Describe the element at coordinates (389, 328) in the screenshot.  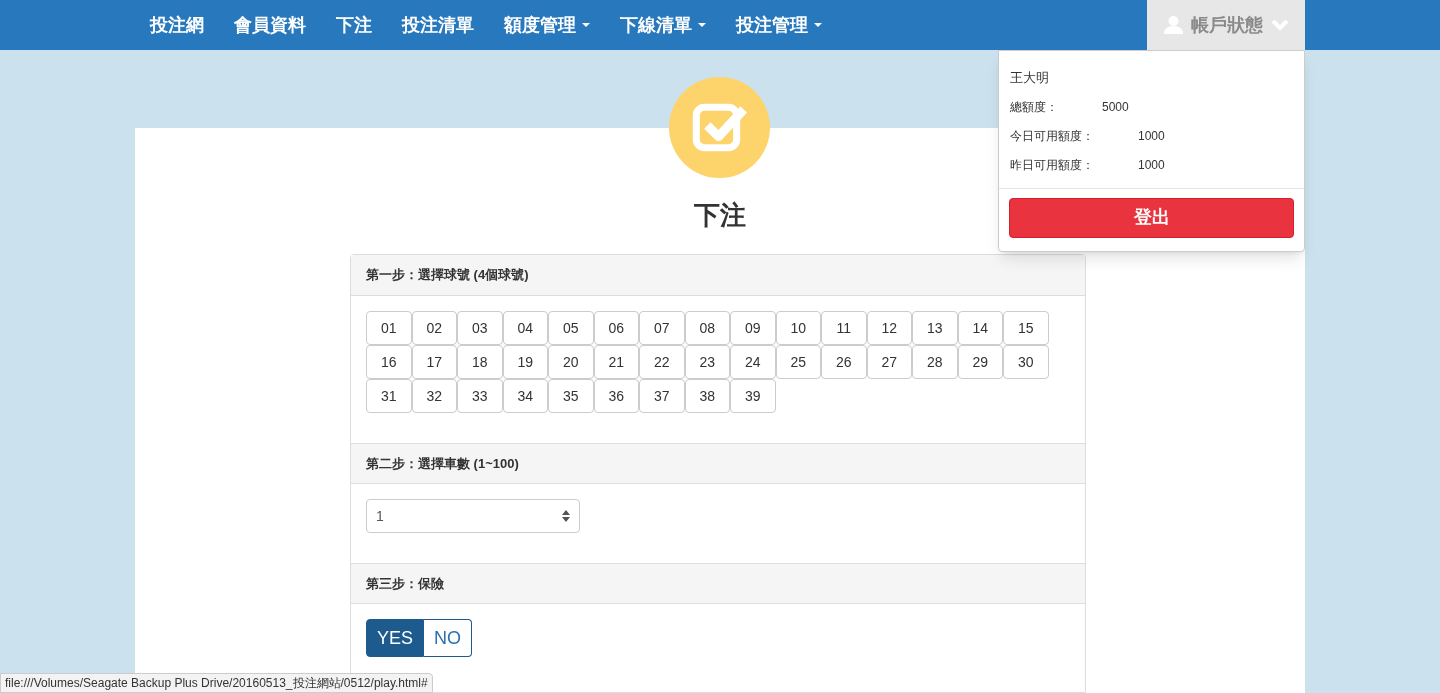
I see `number-button: 01` at that location.